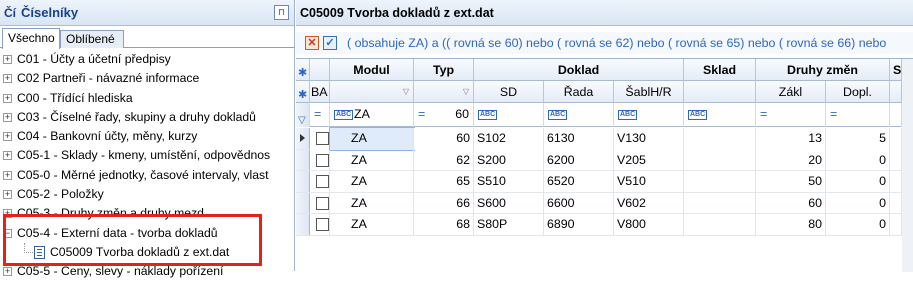  I want to click on cell-sablhr: V800, so click(649, 225).